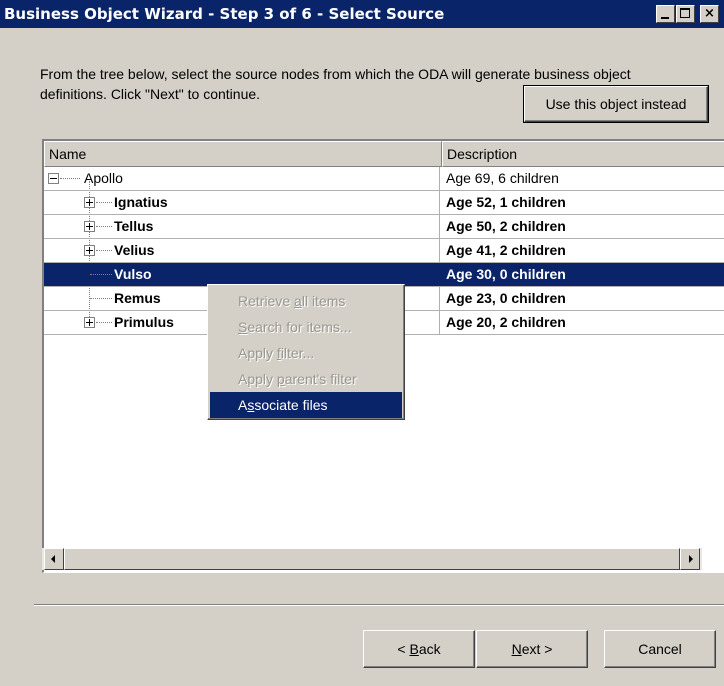 This screenshot has height=686, width=724. I want to click on node-label: Velius, so click(134, 250).